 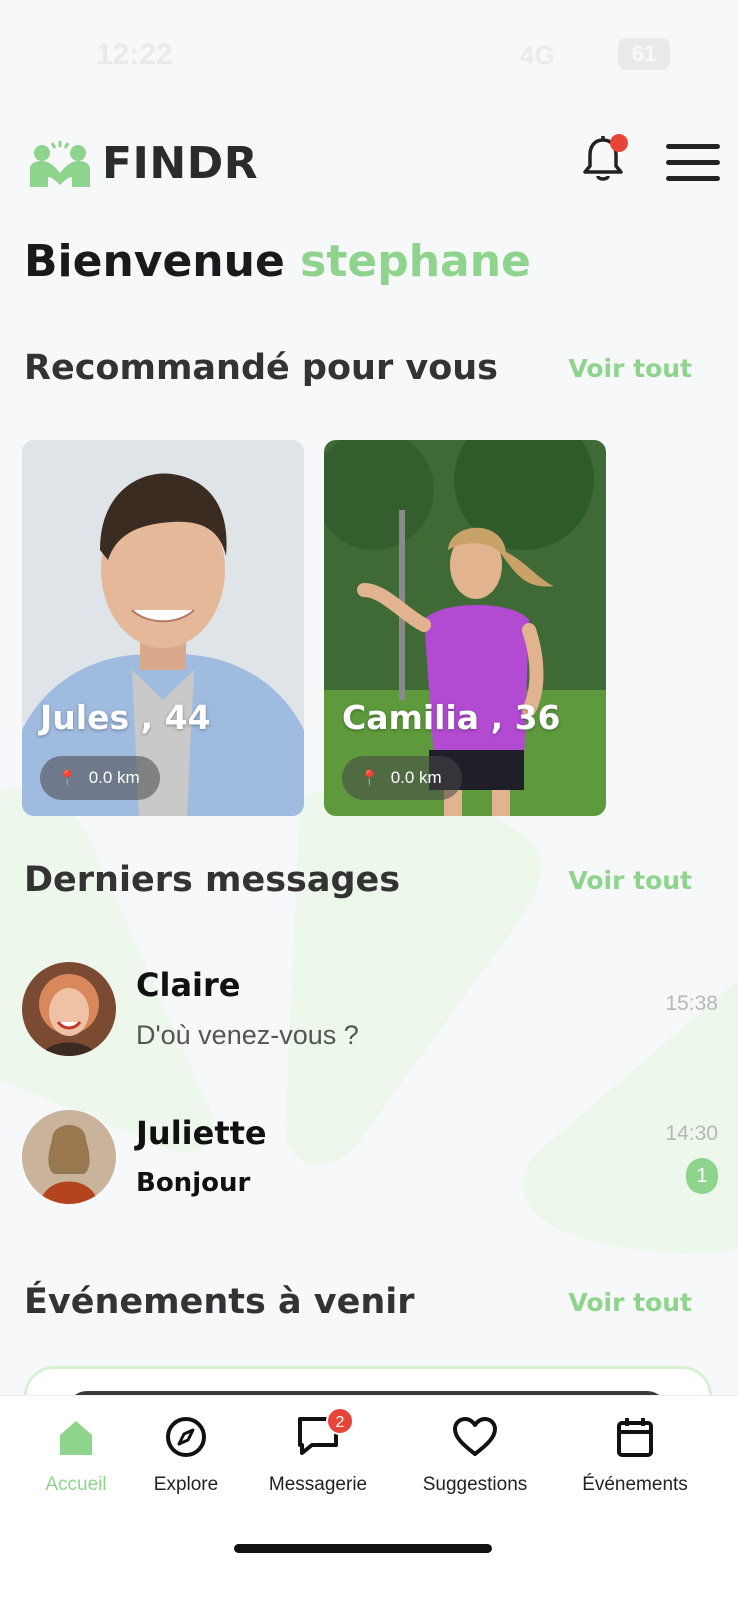 What do you see at coordinates (630, 368) in the screenshot?
I see `recommended-see-all-link: Voir tout` at bounding box center [630, 368].